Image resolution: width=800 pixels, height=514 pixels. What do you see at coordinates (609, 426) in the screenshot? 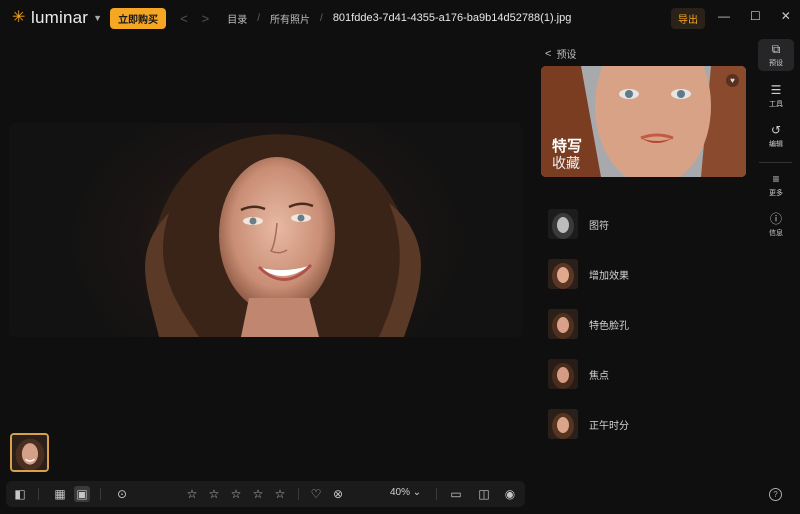
I see `preset-label: 正午时分` at bounding box center [609, 426].